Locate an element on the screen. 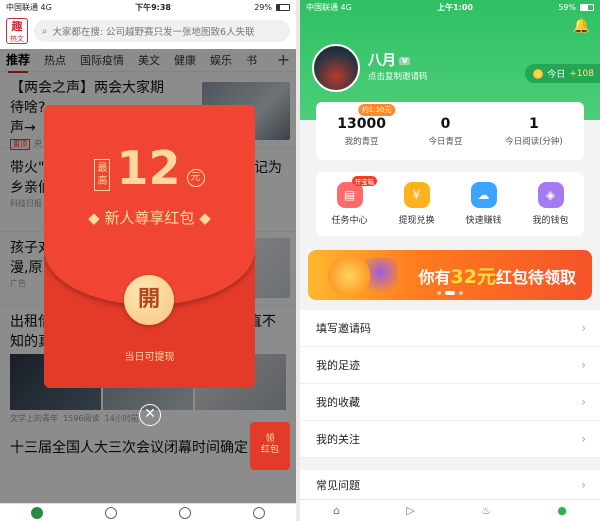 The width and height of the screenshot is (600, 521). profile-icon is located at coordinates (259, 512).